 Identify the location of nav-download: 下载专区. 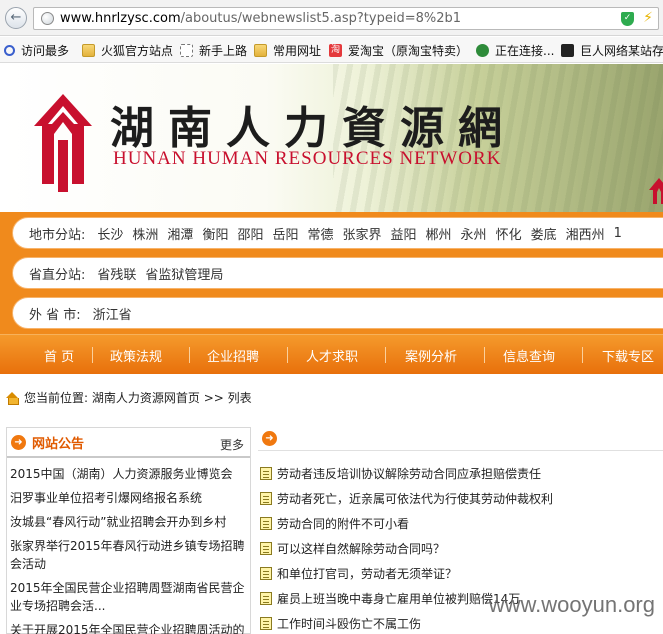
(628, 355).